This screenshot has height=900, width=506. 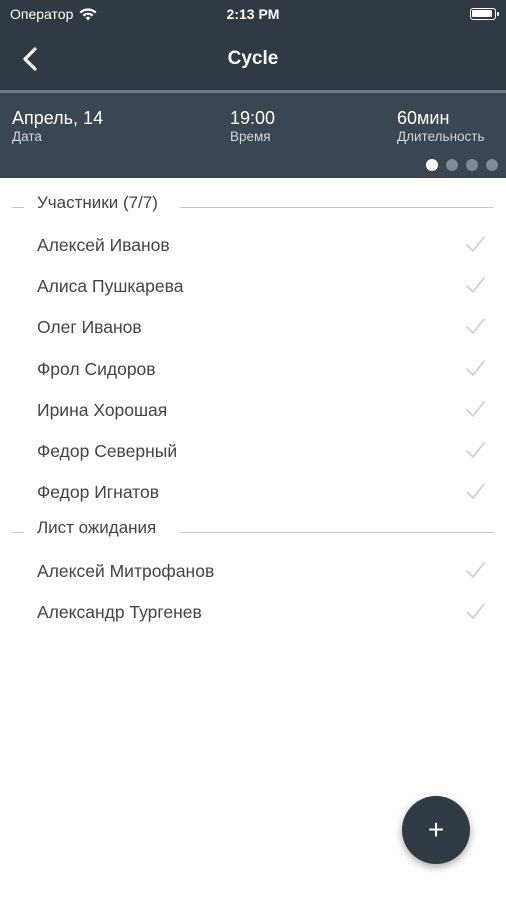 I want to click on status-bar: Оператор 2:13 PM, so click(x=253, y=14).